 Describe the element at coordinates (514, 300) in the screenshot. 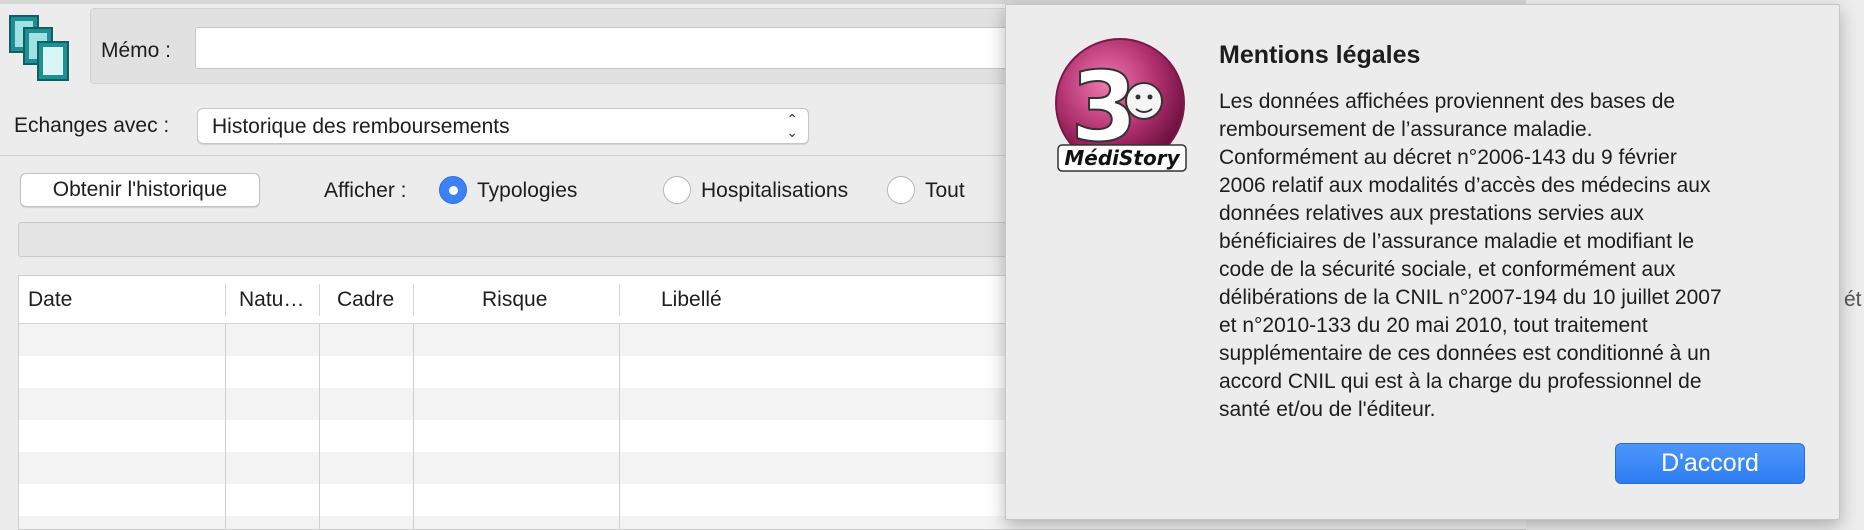

I see `column-header-risque: Risque` at that location.